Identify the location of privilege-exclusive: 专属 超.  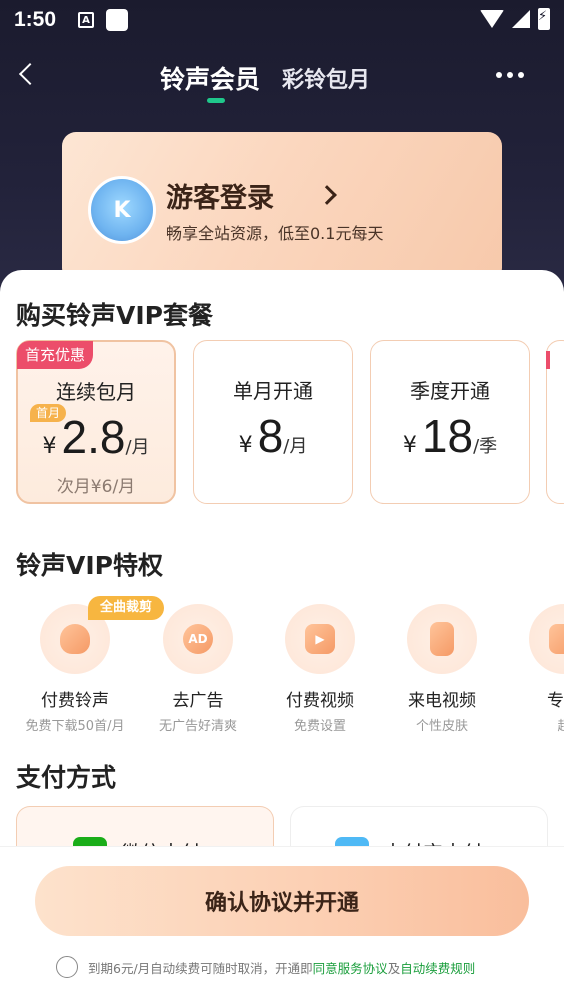
(533, 666).